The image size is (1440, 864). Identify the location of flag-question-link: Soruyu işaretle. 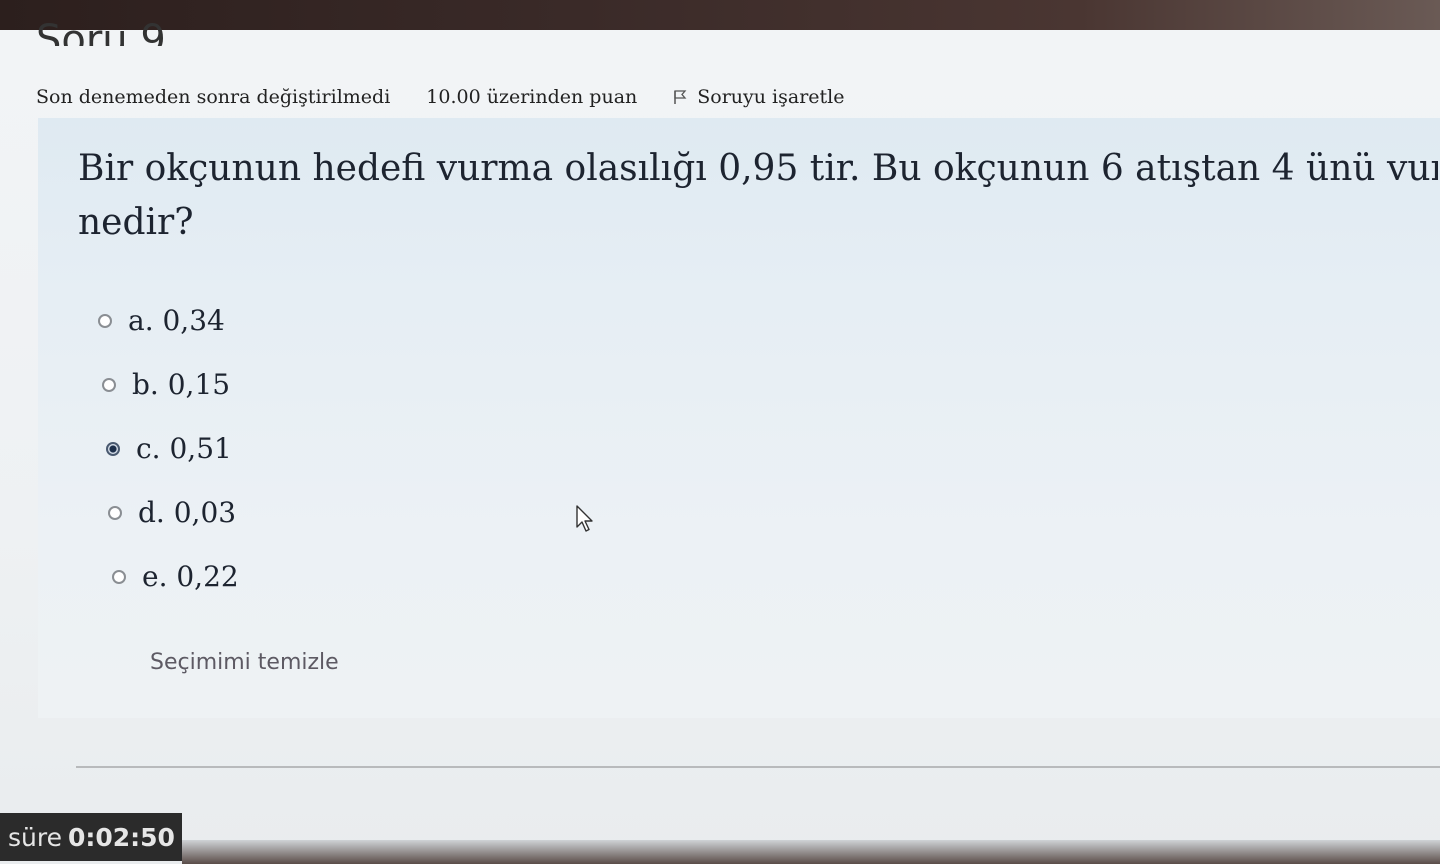
(759, 97).